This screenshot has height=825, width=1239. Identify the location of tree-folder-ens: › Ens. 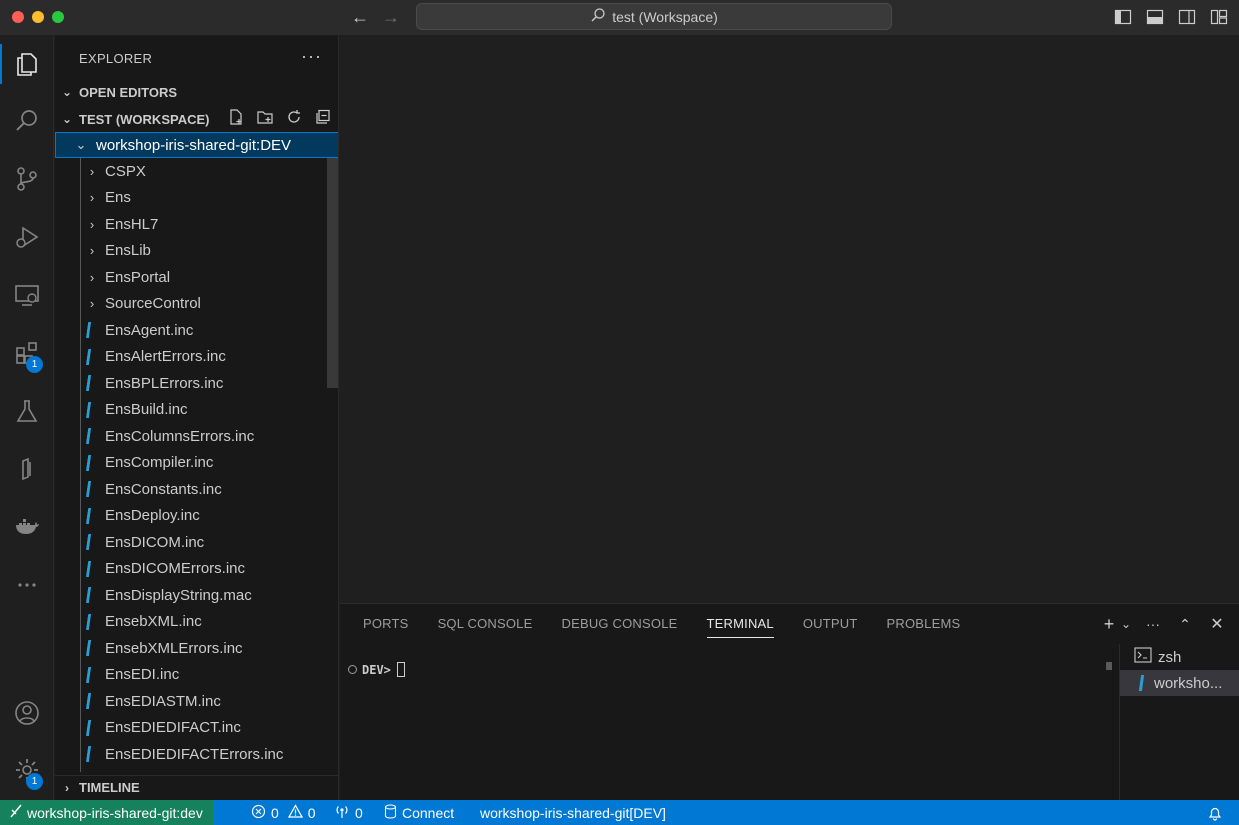
(196, 198).